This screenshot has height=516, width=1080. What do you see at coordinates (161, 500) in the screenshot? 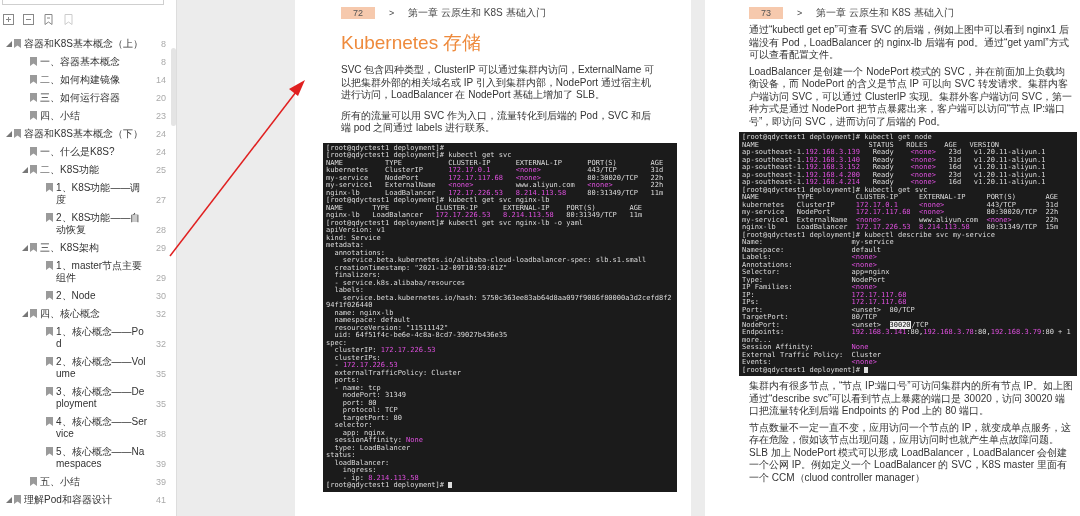
I see `page-number: 41` at bounding box center [161, 500].